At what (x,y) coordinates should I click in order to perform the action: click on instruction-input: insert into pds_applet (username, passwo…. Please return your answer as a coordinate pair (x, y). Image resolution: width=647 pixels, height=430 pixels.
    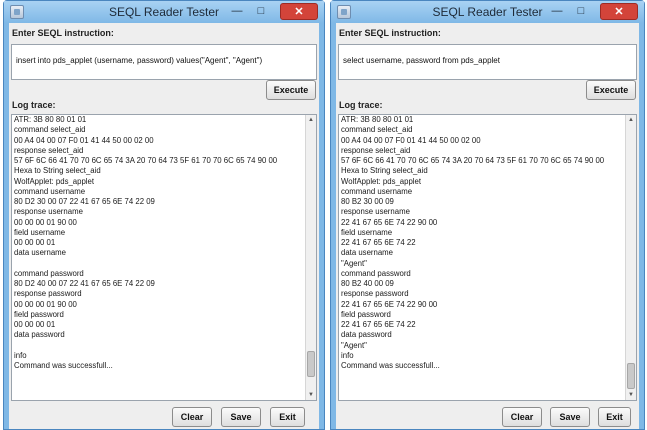
    Looking at the image, I should click on (164, 62).